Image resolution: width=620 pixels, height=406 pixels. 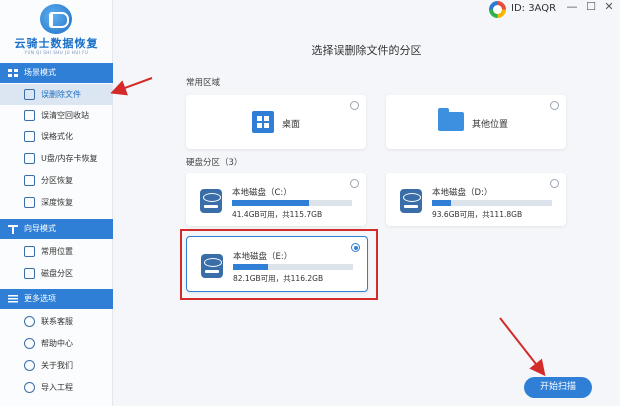 I want to click on arrow-to-deleted-files, so click(x=131, y=86).